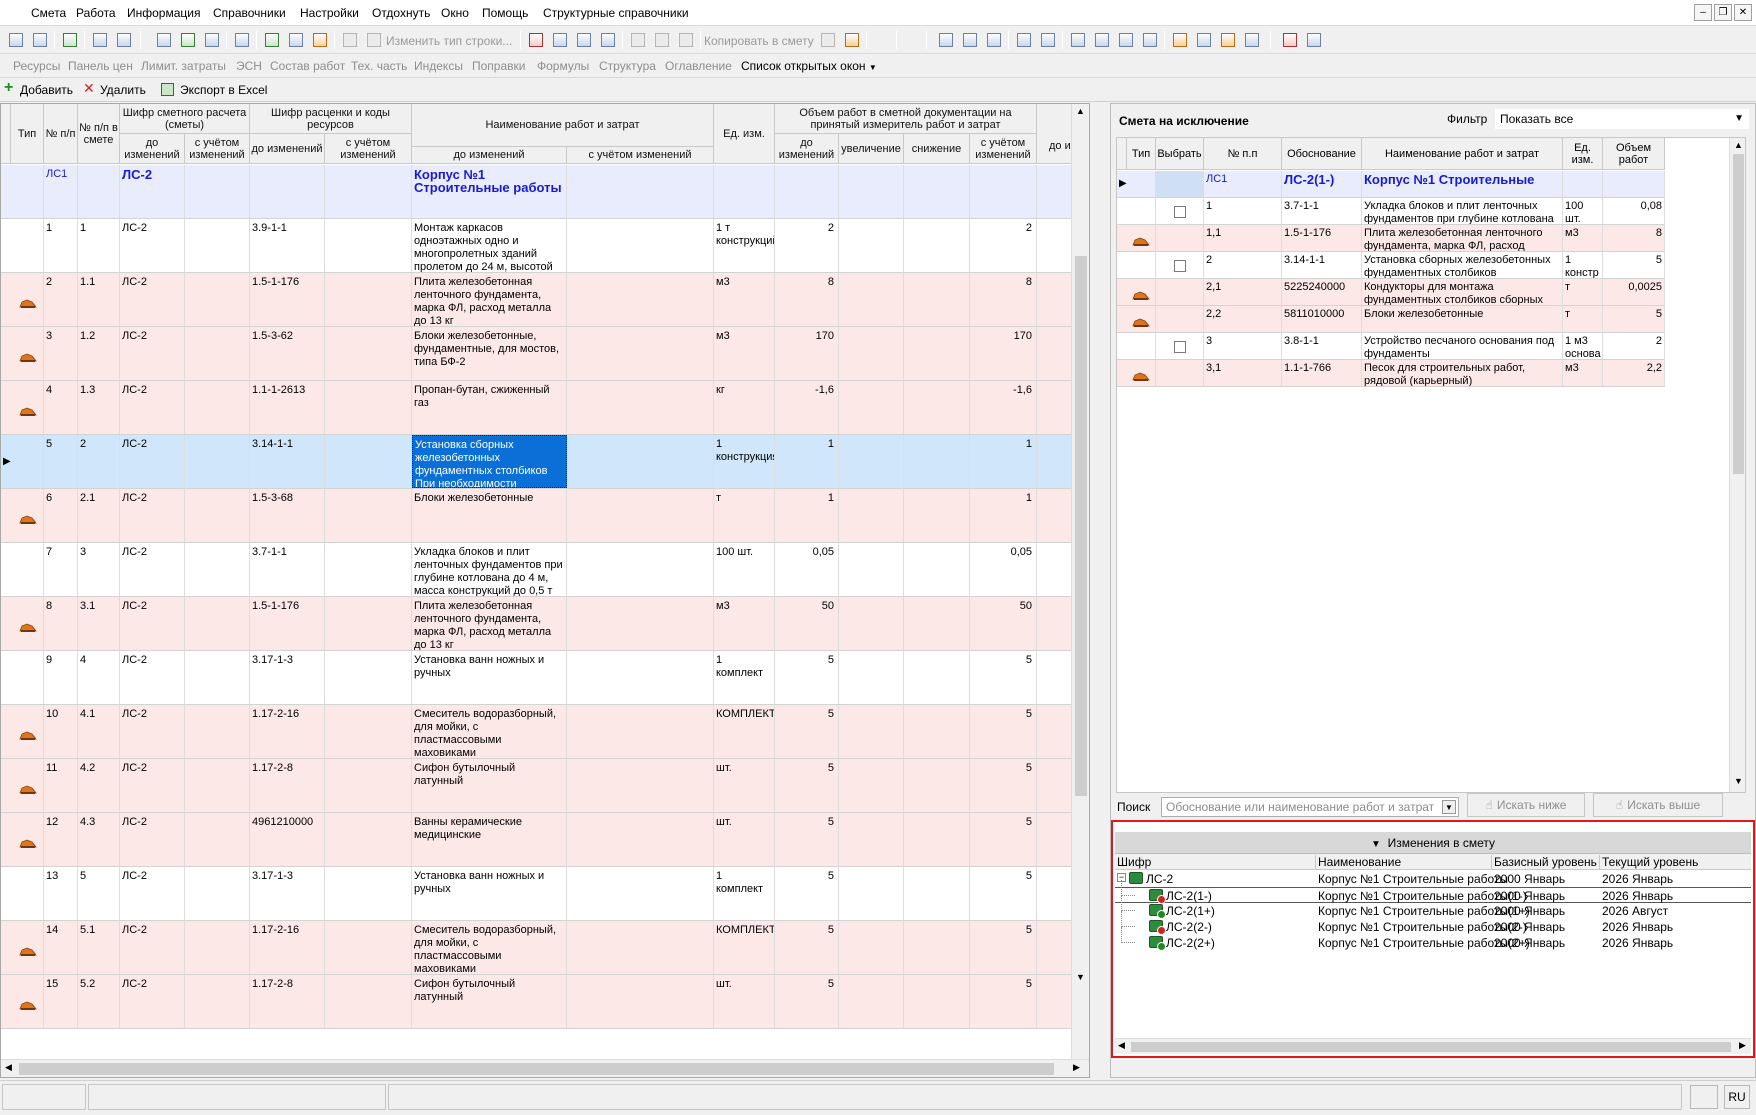 The width and height of the screenshot is (1756, 1115). I want to click on book-red-icon, so click(1290, 40).